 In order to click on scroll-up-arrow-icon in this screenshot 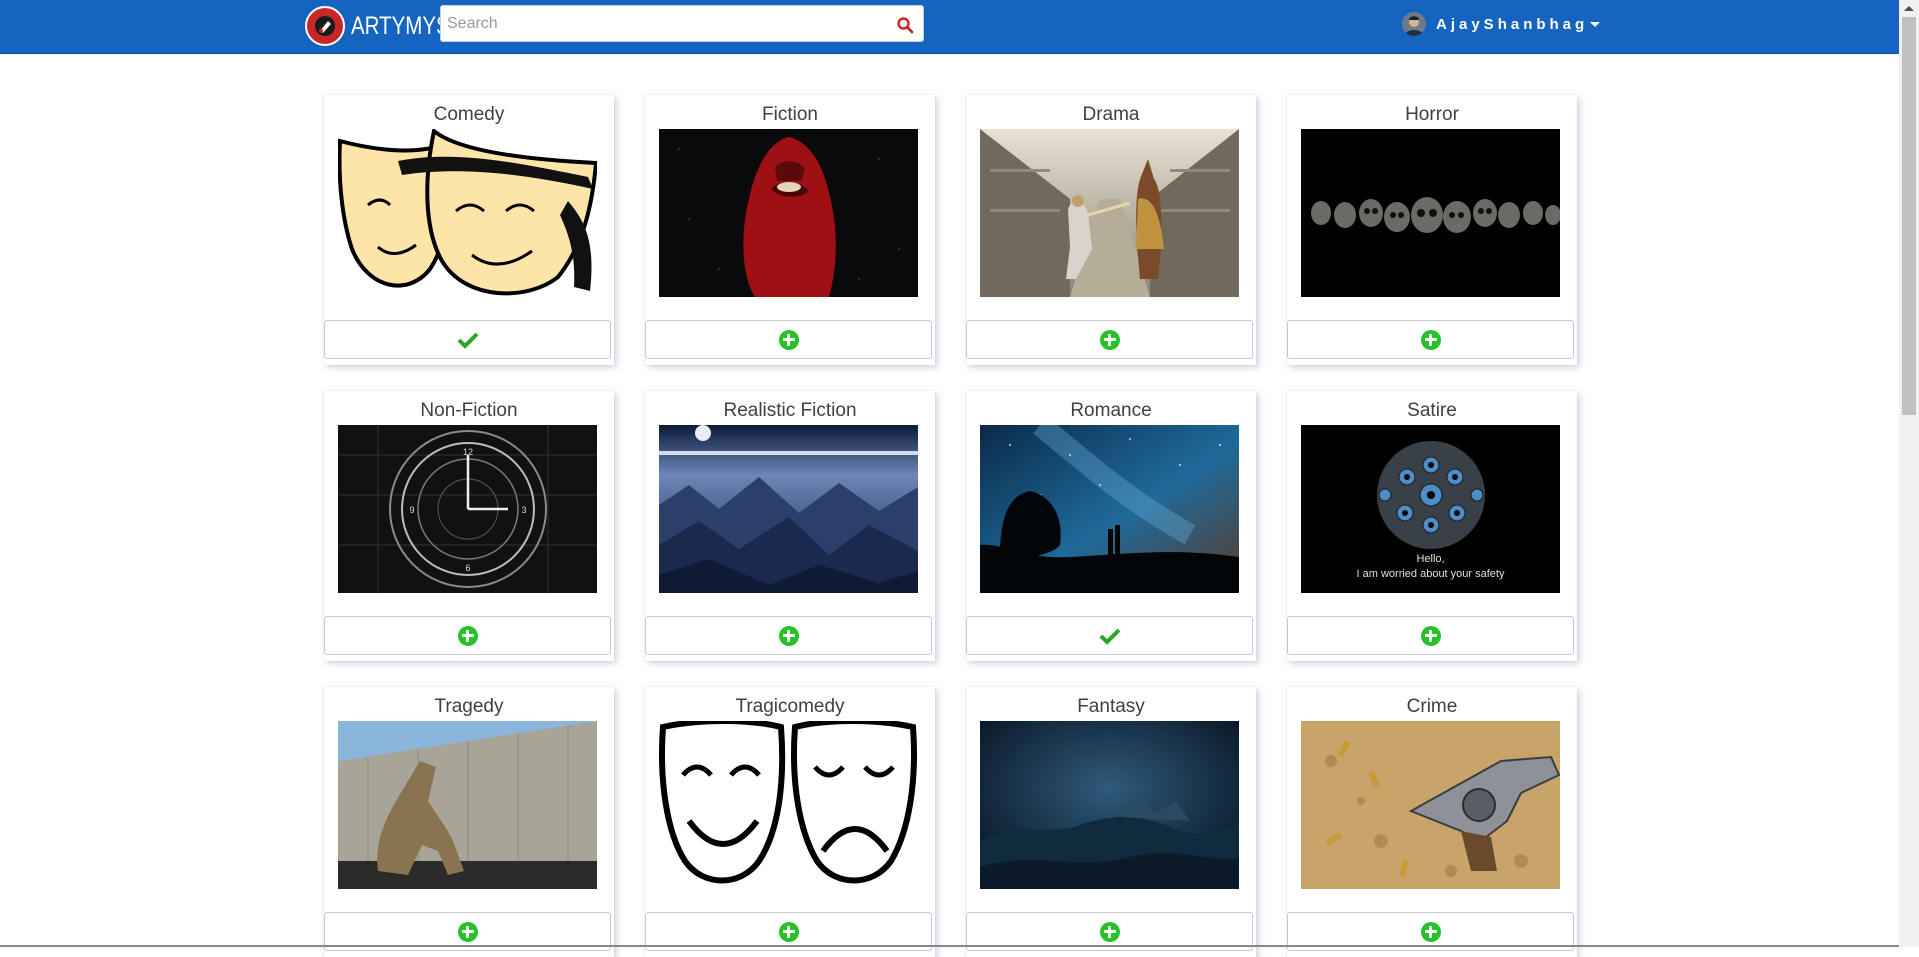, I will do `click(1909, 8)`.